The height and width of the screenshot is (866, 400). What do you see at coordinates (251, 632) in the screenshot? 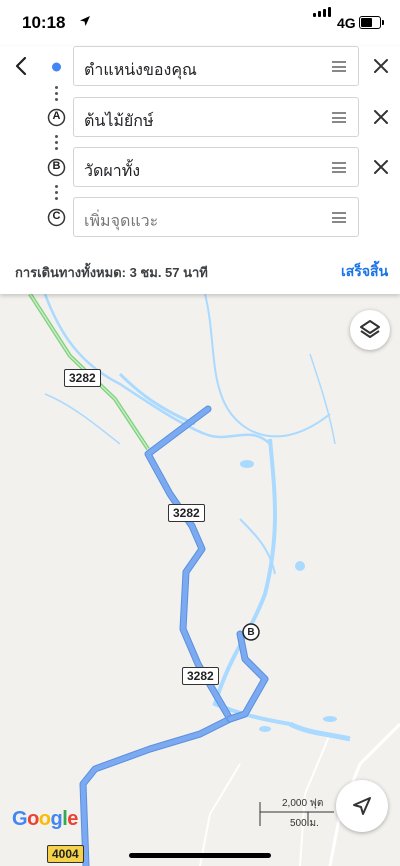
I see `destination-marker-b-letter: B` at bounding box center [251, 632].